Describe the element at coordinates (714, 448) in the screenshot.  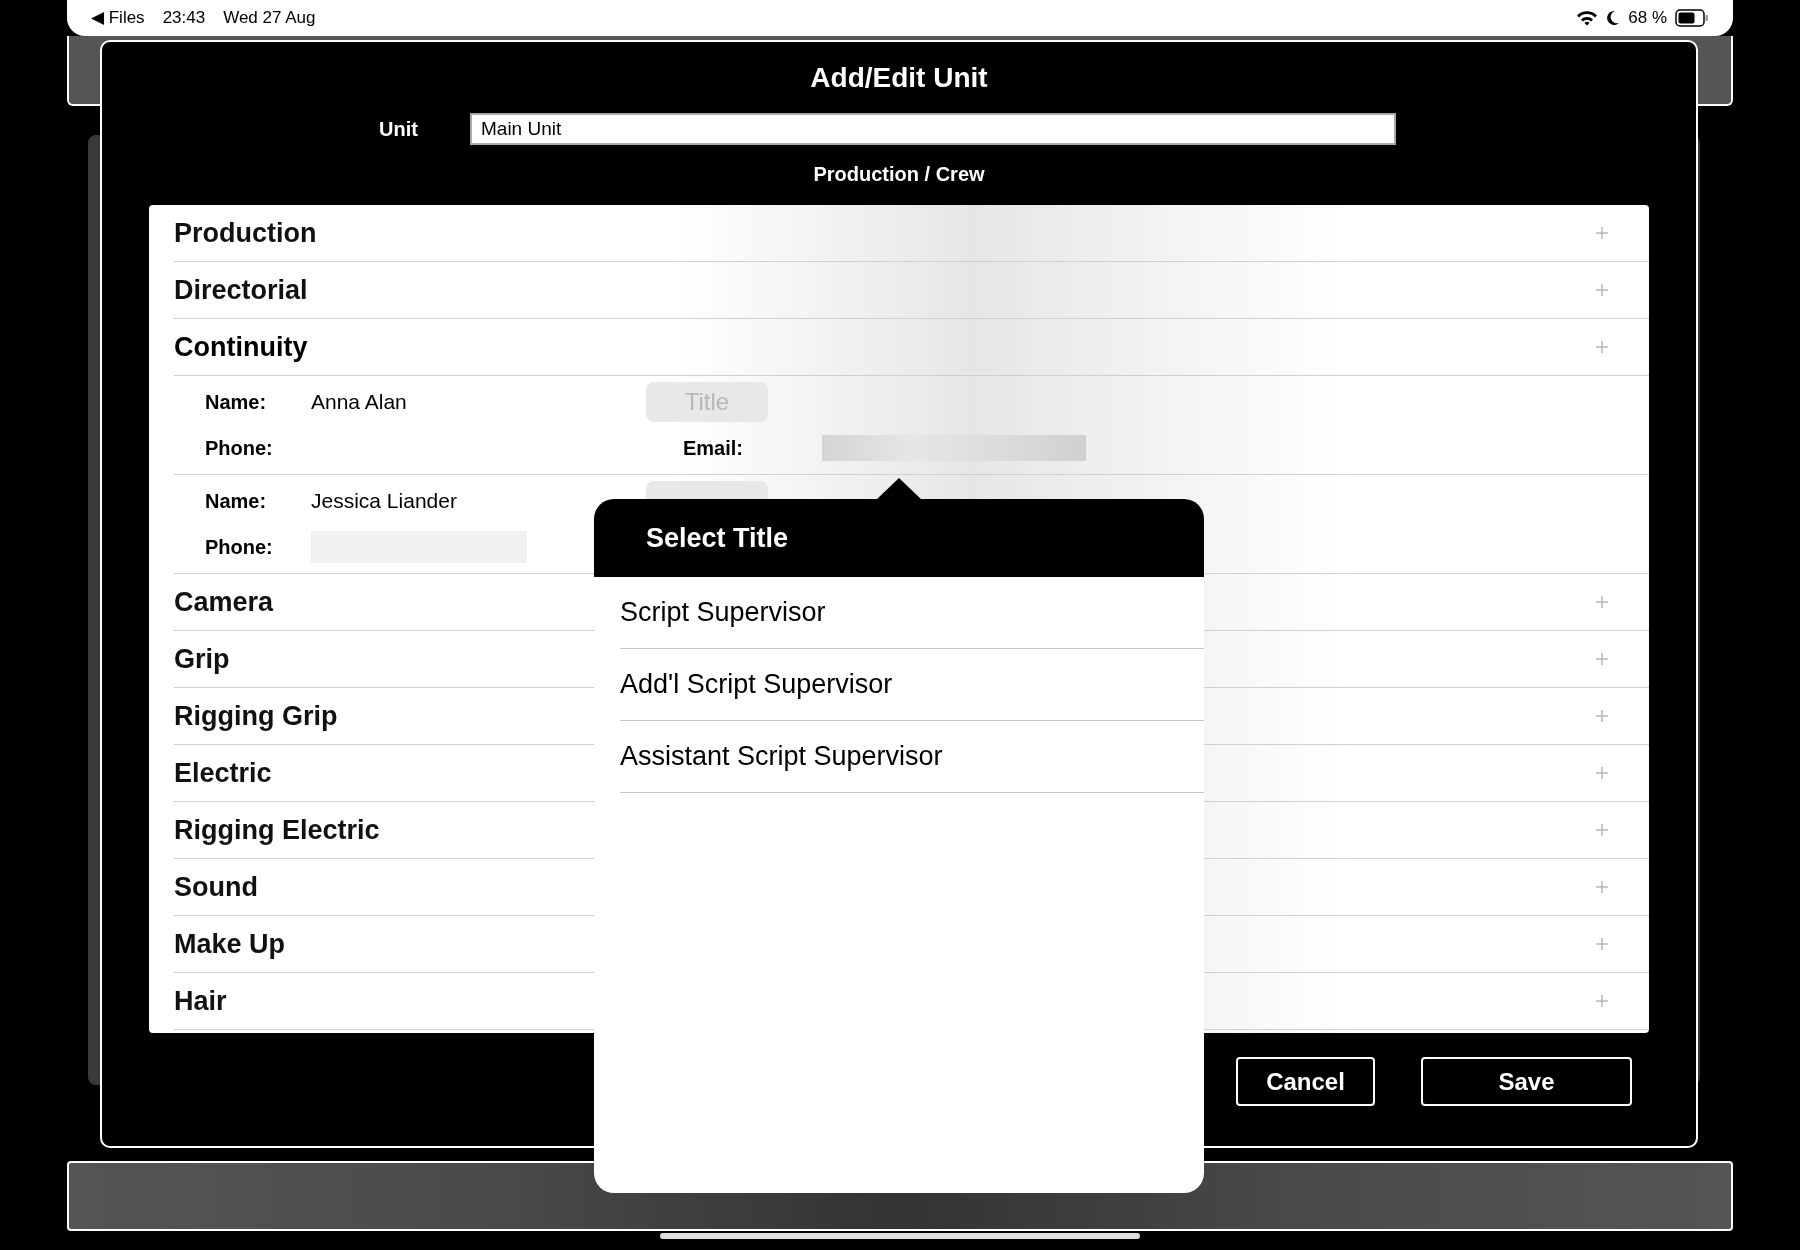
I see `email-label: Email:` at that location.